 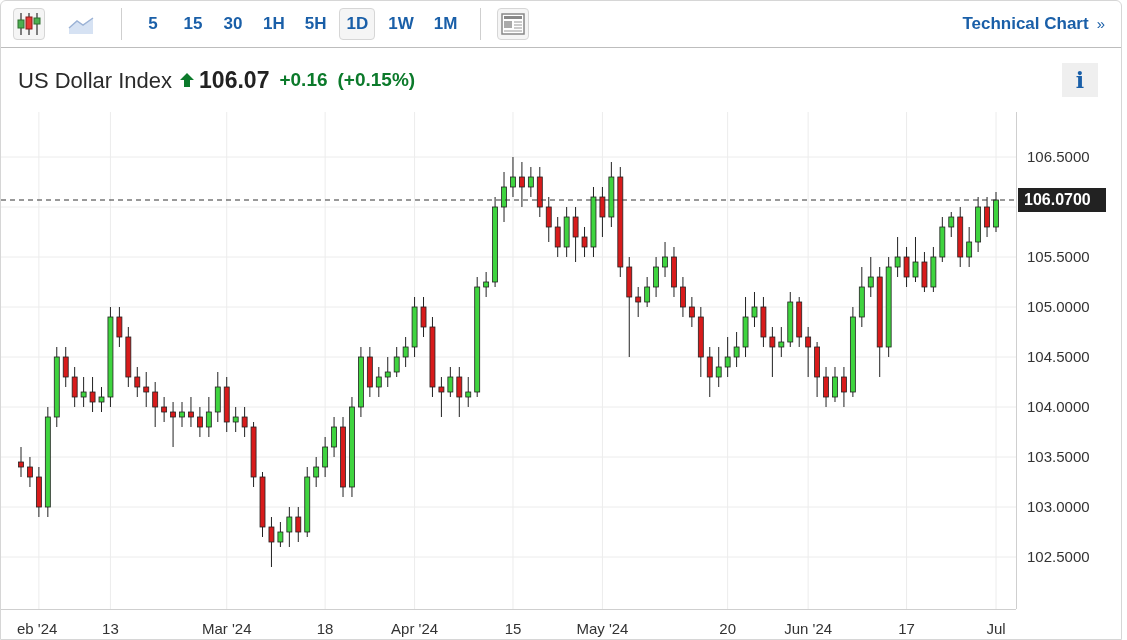 What do you see at coordinates (808, 628) in the screenshot?
I see `x-axis-label: Jun '24` at bounding box center [808, 628].